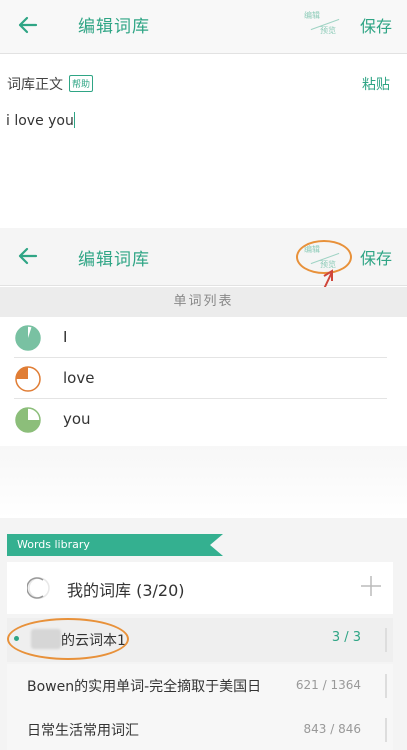 The width and height of the screenshot is (407, 750). Describe the element at coordinates (115, 545) in the screenshot. I see `words-library-ribbon: Words library` at that location.